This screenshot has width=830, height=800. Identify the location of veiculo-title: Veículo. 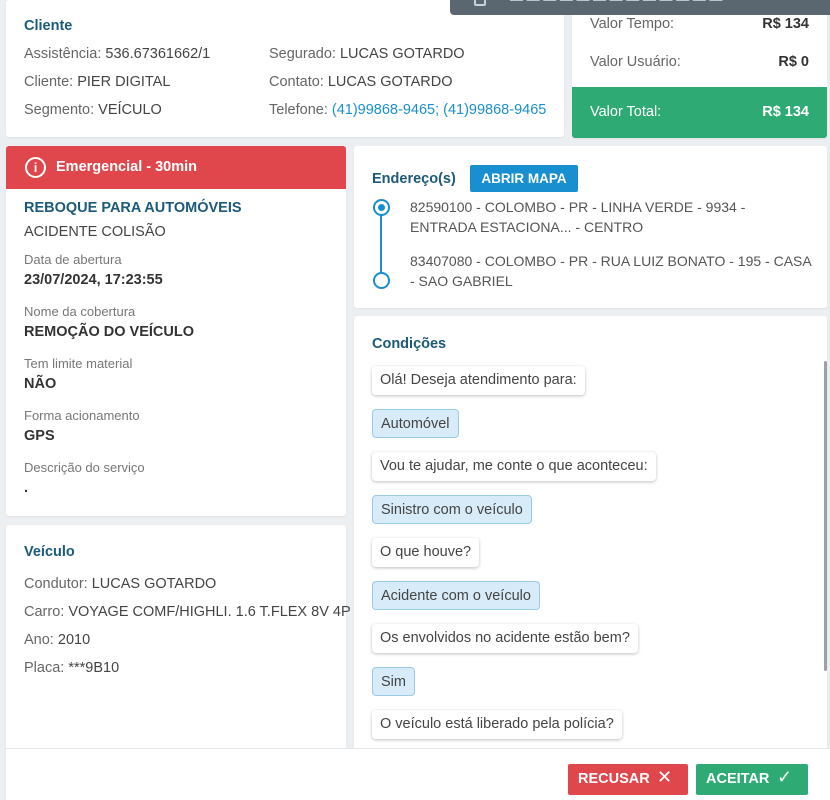
(49, 552).